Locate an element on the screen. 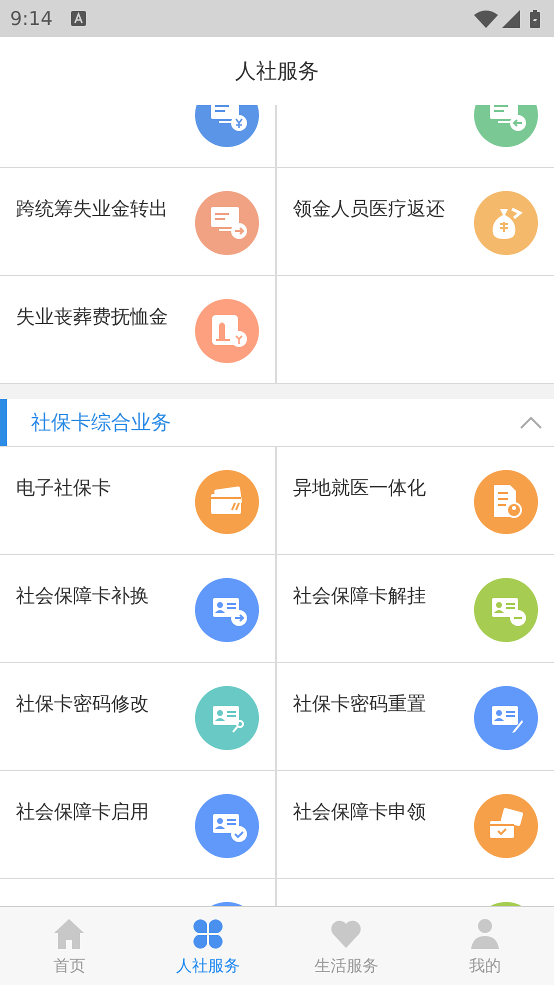  signal-icon is located at coordinates (511, 19).